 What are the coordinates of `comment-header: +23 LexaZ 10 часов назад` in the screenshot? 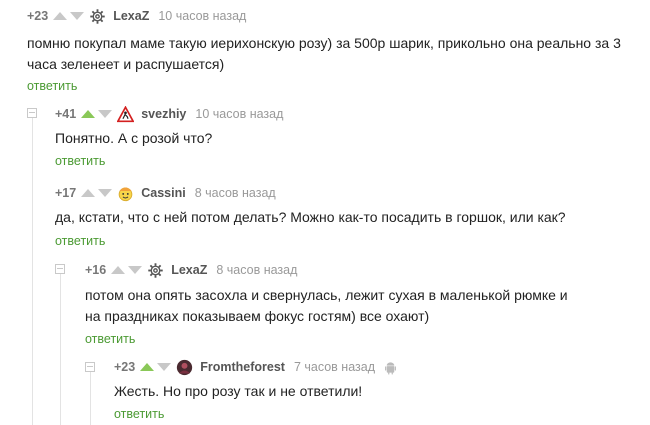 It's located at (136, 16).